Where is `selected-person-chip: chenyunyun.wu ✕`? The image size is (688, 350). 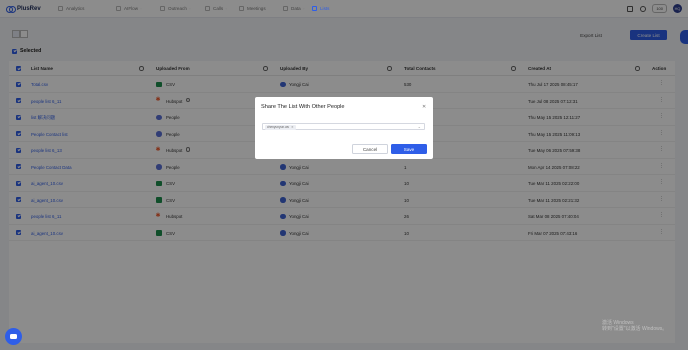
selected-person-chip: chenyunyun.wu ✕ is located at coordinates (280, 127).